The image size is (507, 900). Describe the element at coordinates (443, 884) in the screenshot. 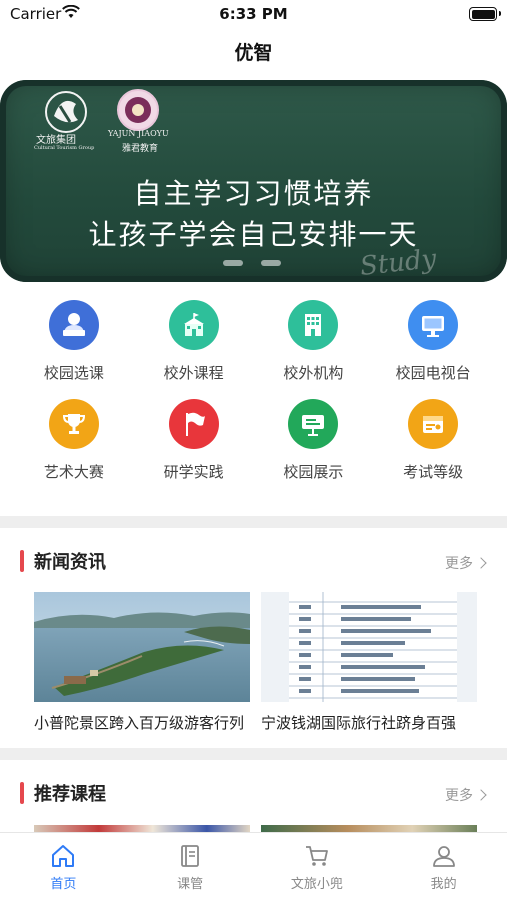

I see `tab-label: 我的` at that location.